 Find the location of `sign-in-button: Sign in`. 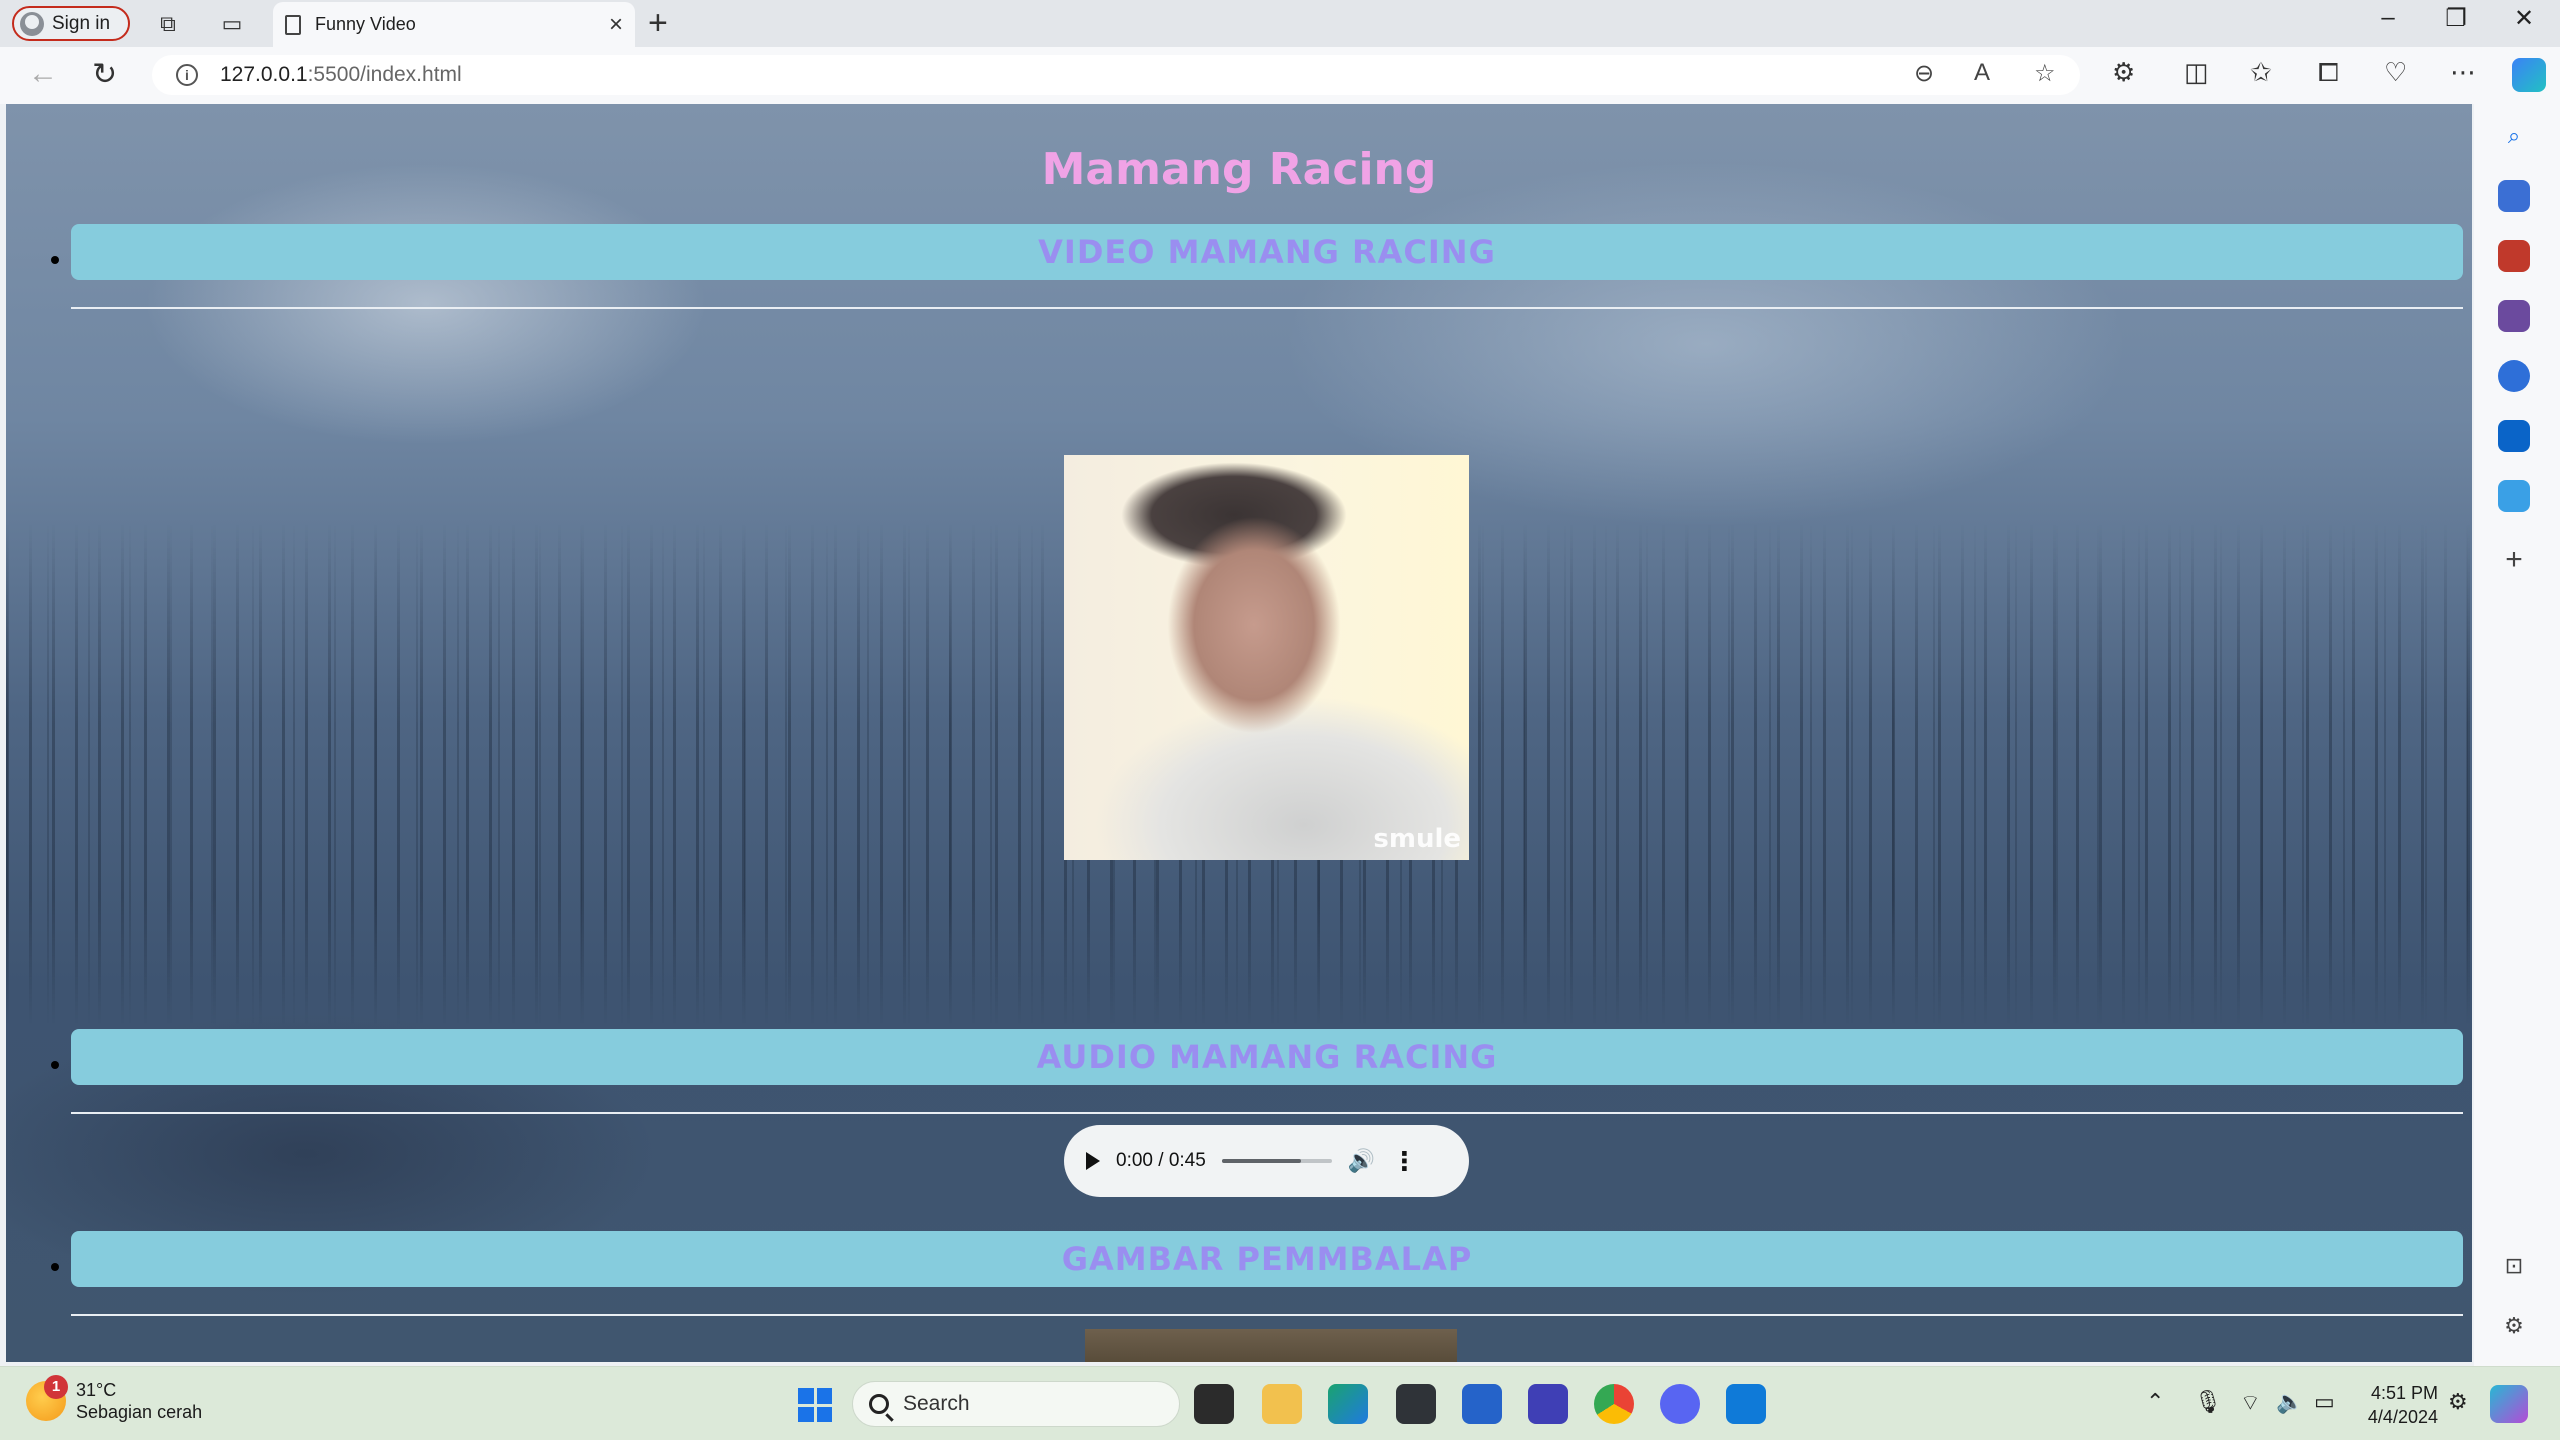

sign-in-button: Sign in is located at coordinates (71, 23).